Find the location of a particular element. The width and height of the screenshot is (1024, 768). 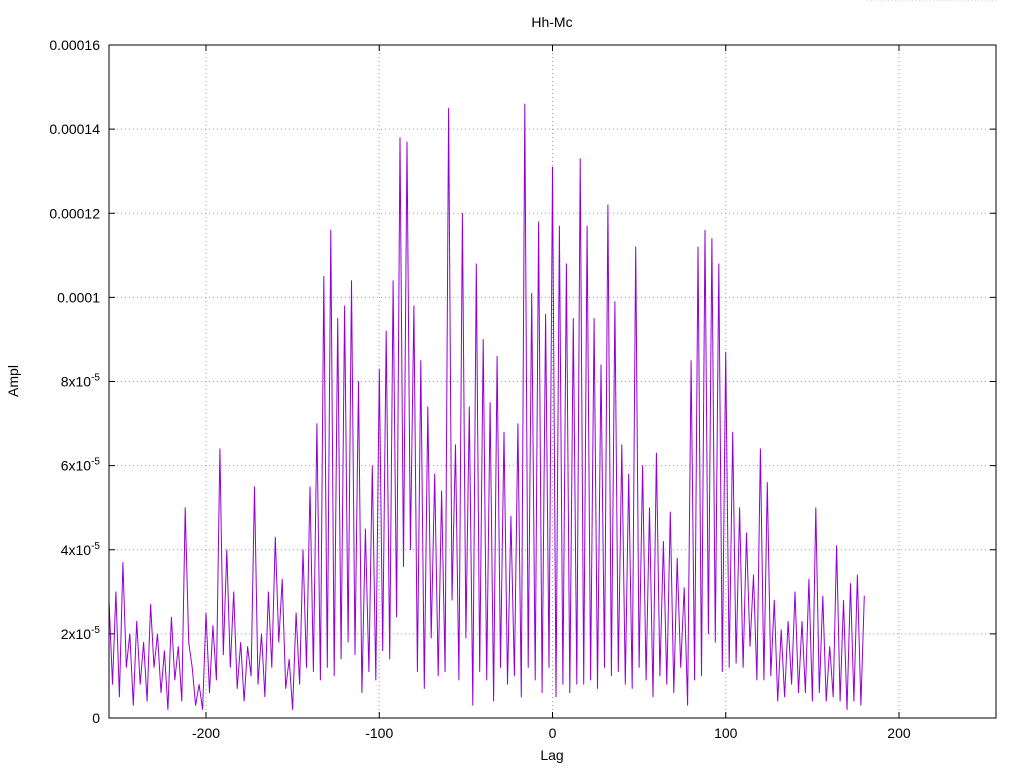

y-tick-label-base: 0.00016 is located at coordinates (74, 45).